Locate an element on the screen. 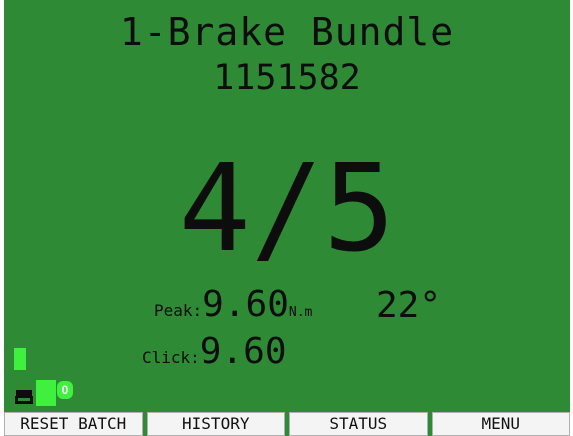  menu-button: MENU is located at coordinates (500, 424).